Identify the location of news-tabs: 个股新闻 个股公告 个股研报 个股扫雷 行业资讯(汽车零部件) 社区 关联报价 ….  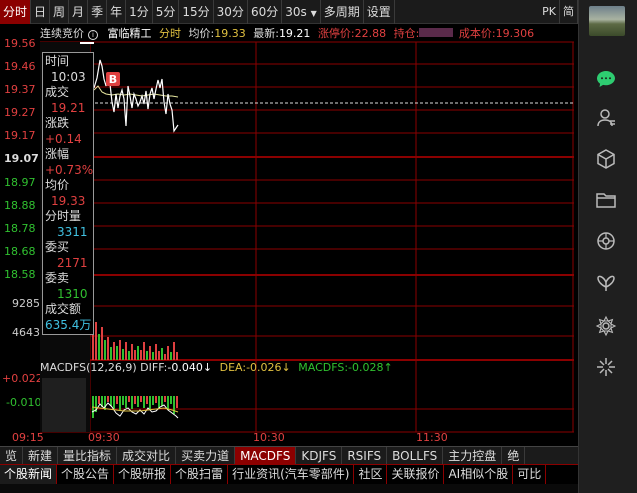
(289, 474).